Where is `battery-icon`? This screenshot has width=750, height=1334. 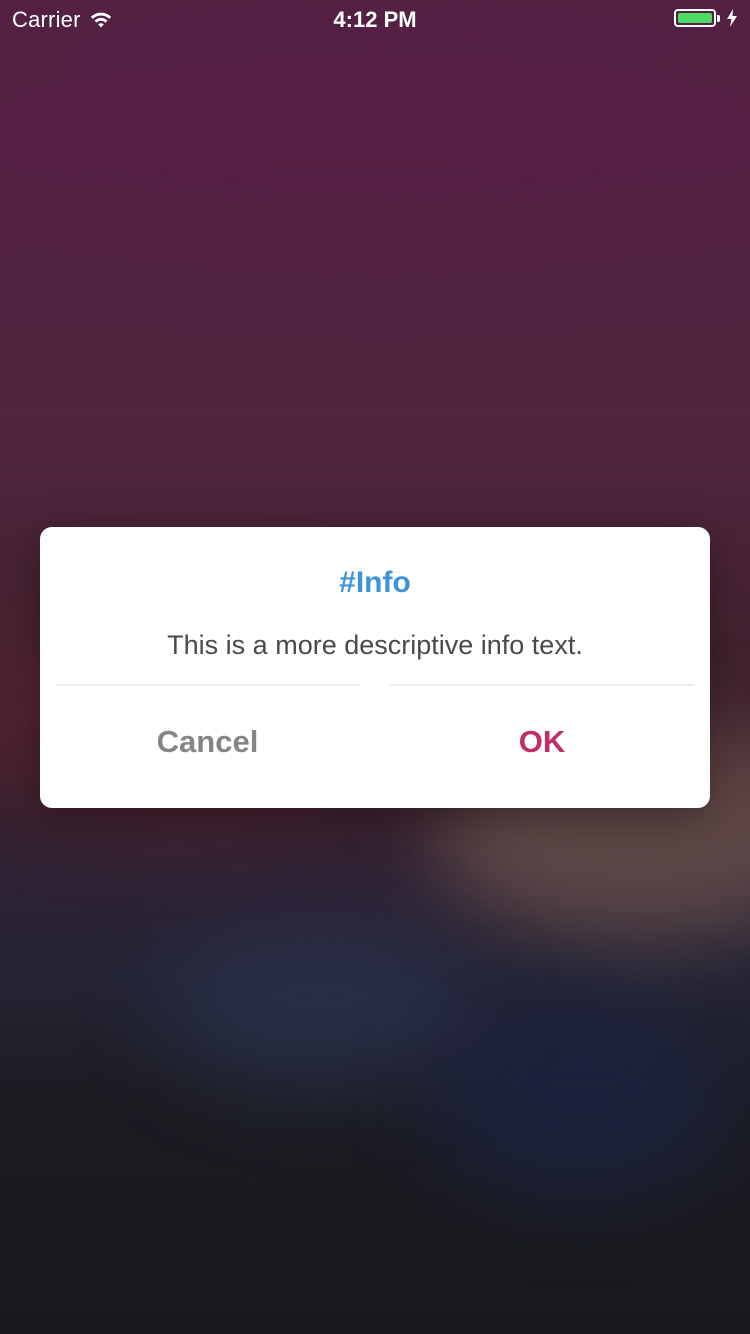 battery-icon is located at coordinates (695, 18).